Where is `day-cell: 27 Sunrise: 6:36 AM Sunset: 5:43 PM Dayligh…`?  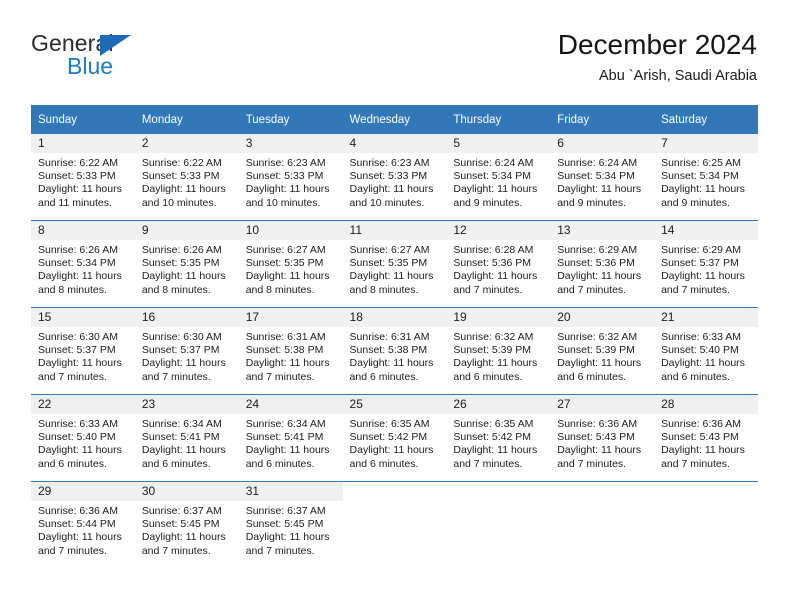 day-cell: 27 Sunrise: 6:36 AM Sunset: 5:43 PM Dayligh… is located at coordinates (602, 438).